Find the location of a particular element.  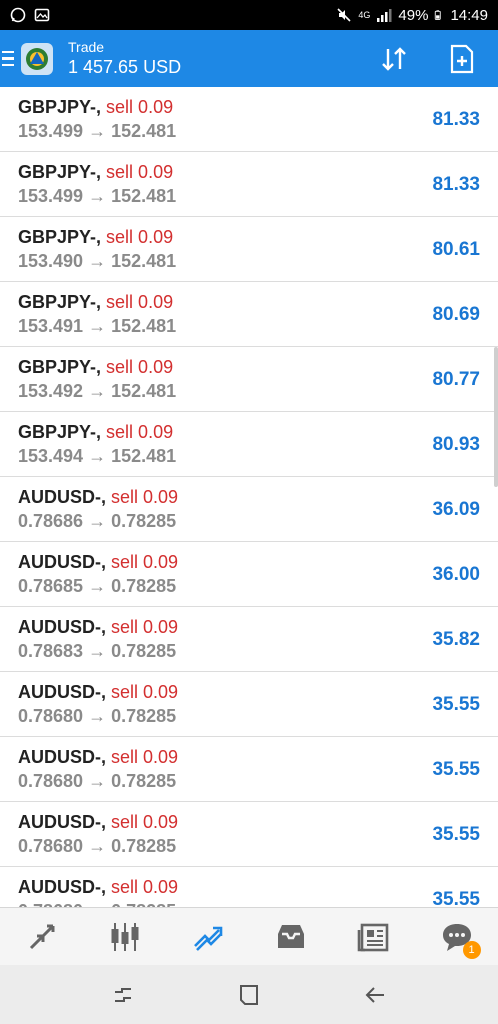

recents-button is located at coordinates (123, 995).